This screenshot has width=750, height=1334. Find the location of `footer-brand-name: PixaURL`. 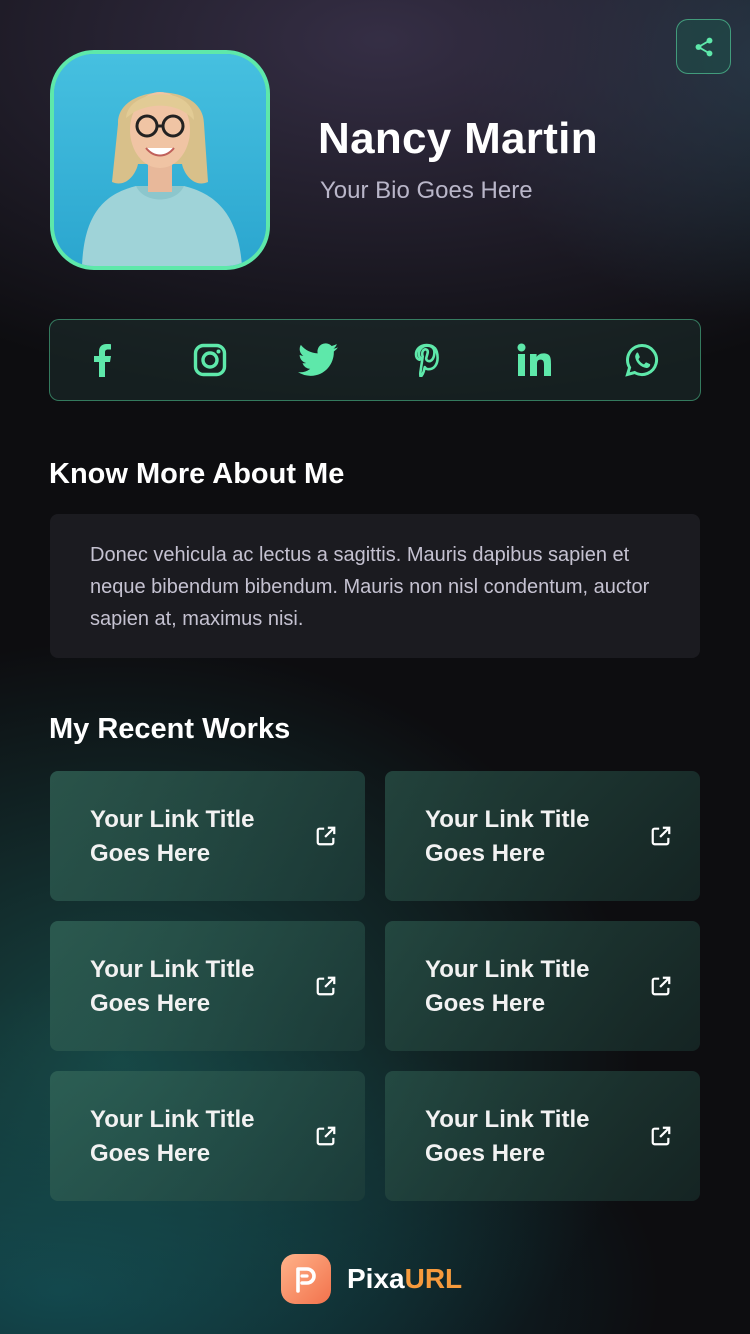

footer-brand-name: PixaURL is located at coordinates (404, 1279).